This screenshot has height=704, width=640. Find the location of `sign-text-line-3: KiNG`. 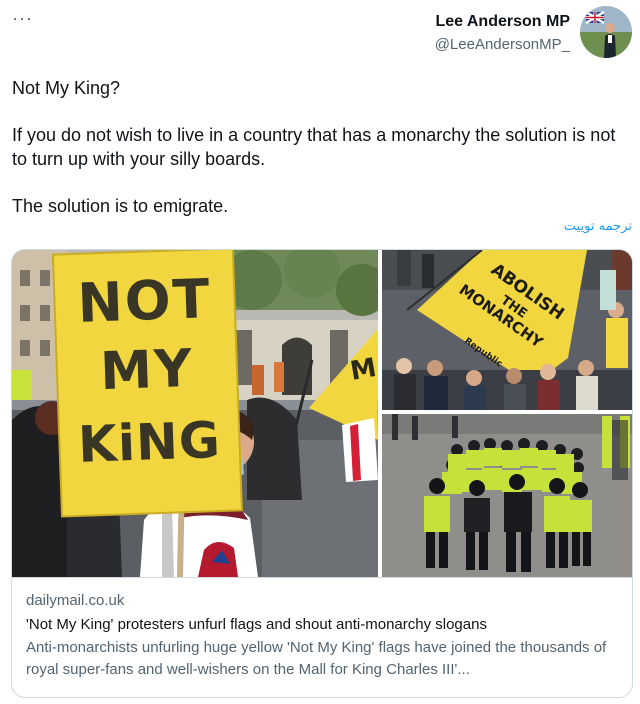

sign-text-line-3: KiNG is located at coordinates (149, 442).